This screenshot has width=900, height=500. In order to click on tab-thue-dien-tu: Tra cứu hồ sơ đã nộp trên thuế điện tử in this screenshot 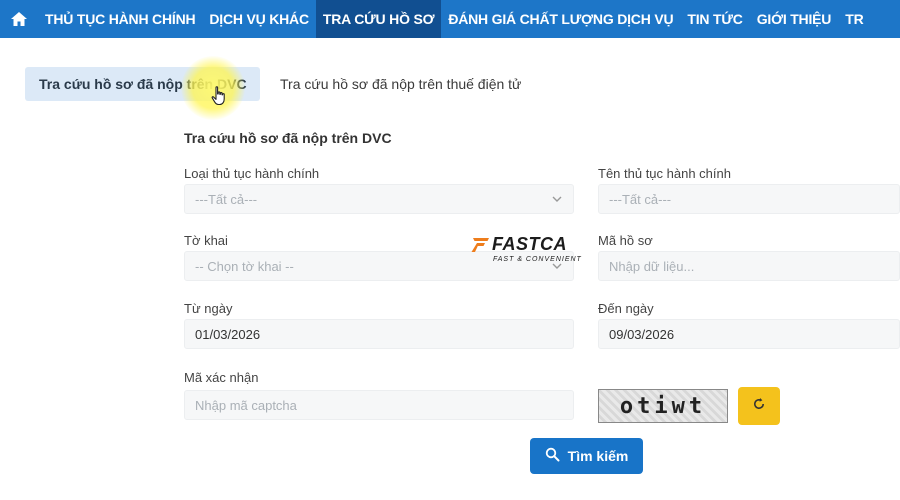, I will do `click(400, 84)`.